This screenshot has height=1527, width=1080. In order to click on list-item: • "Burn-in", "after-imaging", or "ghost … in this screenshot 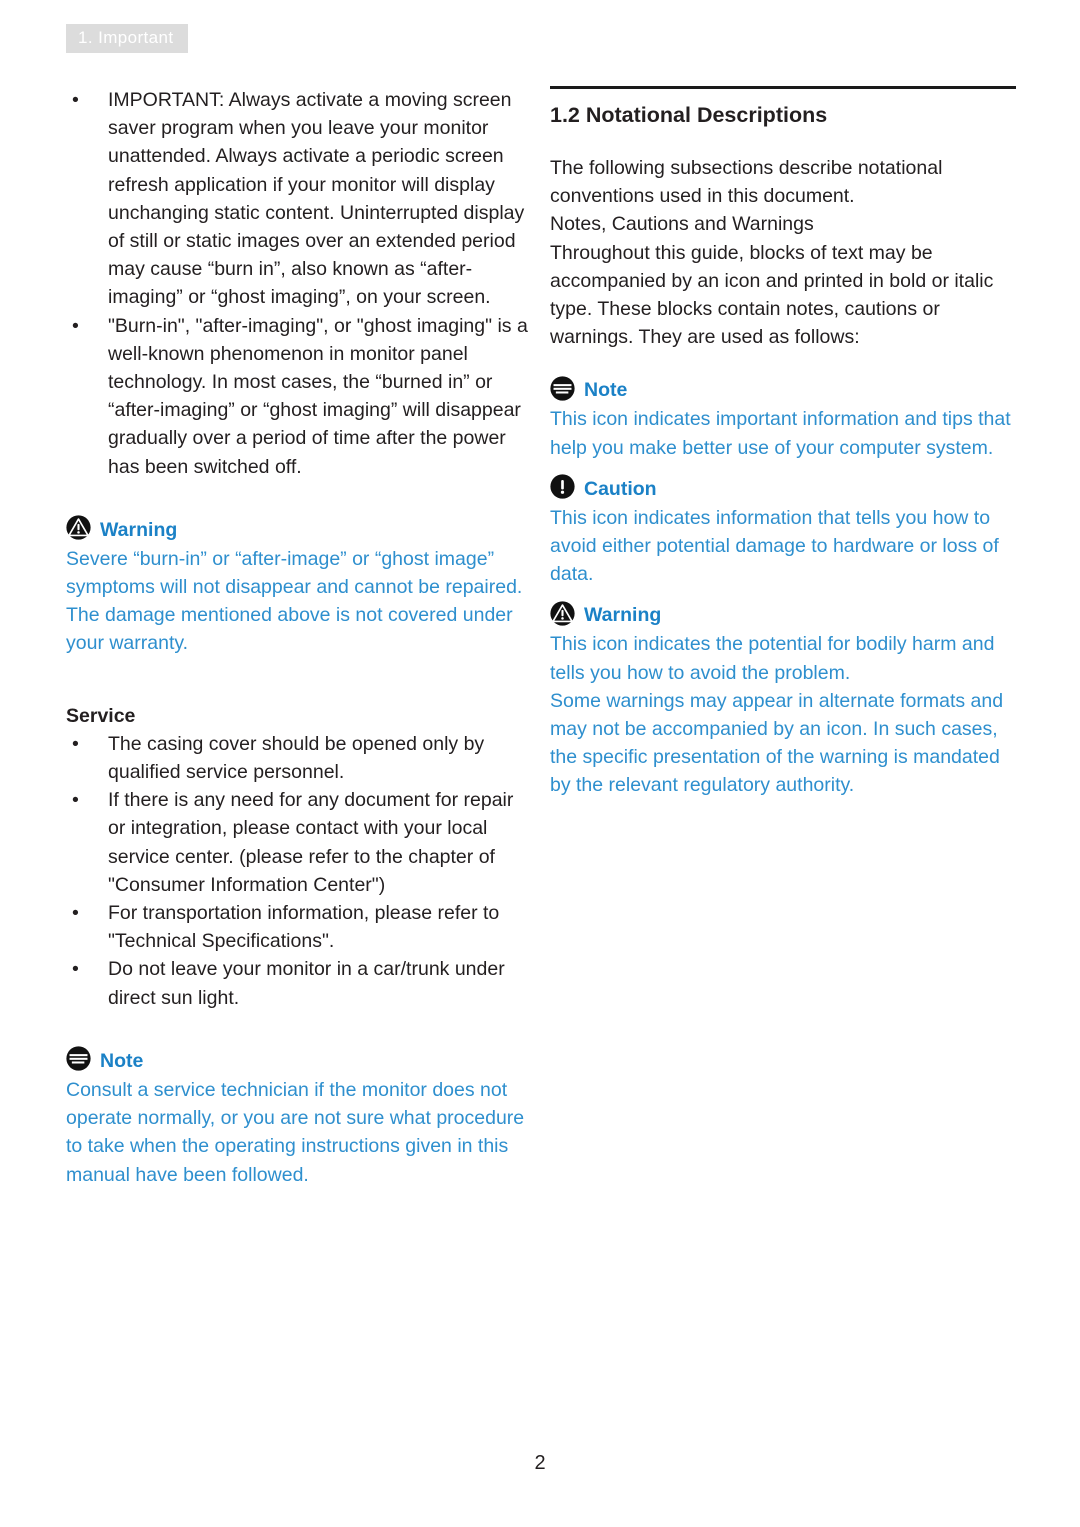, I will do `click(301, 396)`.